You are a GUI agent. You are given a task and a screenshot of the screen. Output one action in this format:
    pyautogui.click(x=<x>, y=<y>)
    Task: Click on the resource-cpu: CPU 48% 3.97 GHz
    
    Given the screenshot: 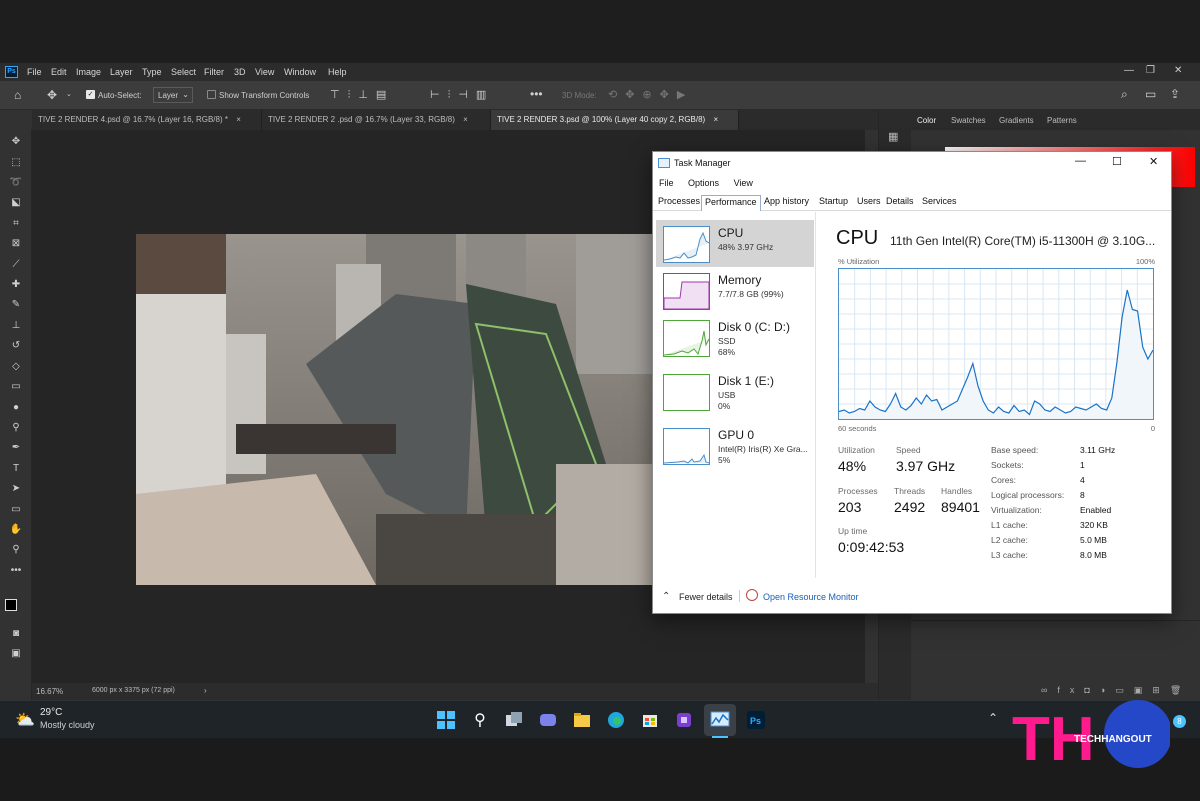 What is the action you would take?
    pyautogui.click(x=735, y=243)
    